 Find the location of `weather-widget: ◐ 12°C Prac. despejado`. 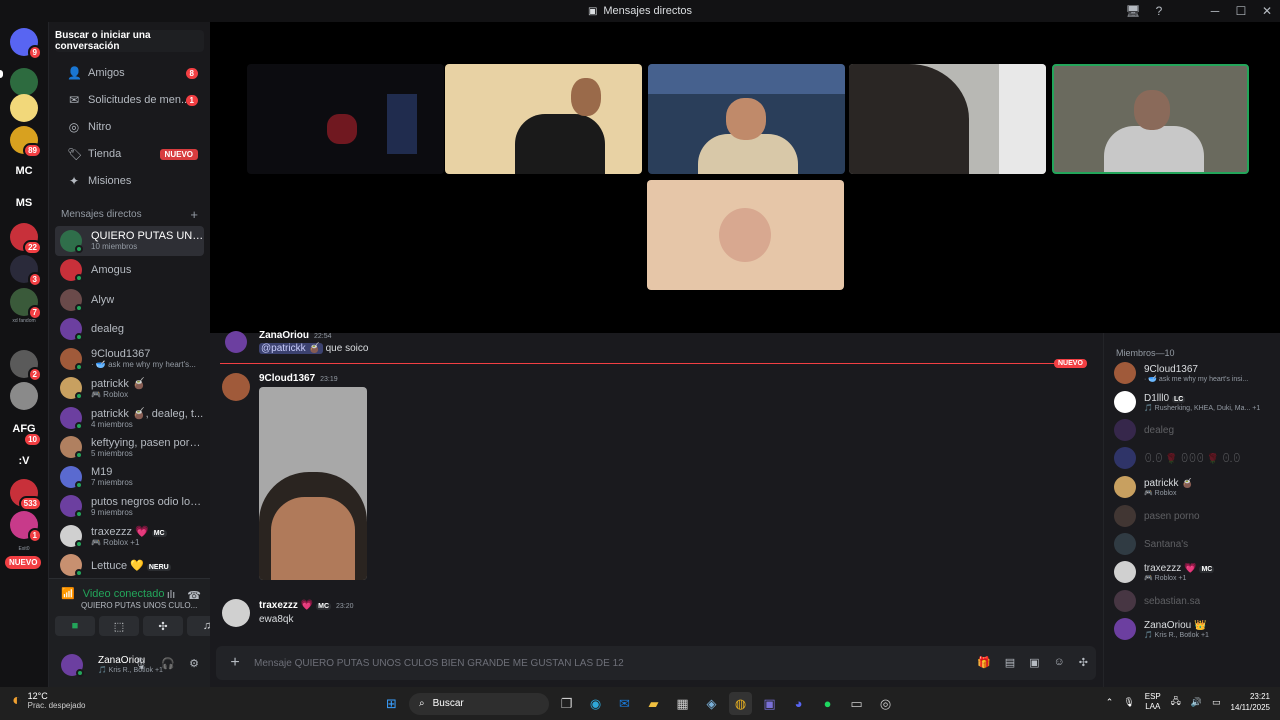

weather-widget: ◐ 12°C Prac. despejado is located at coordinates (49, 700).